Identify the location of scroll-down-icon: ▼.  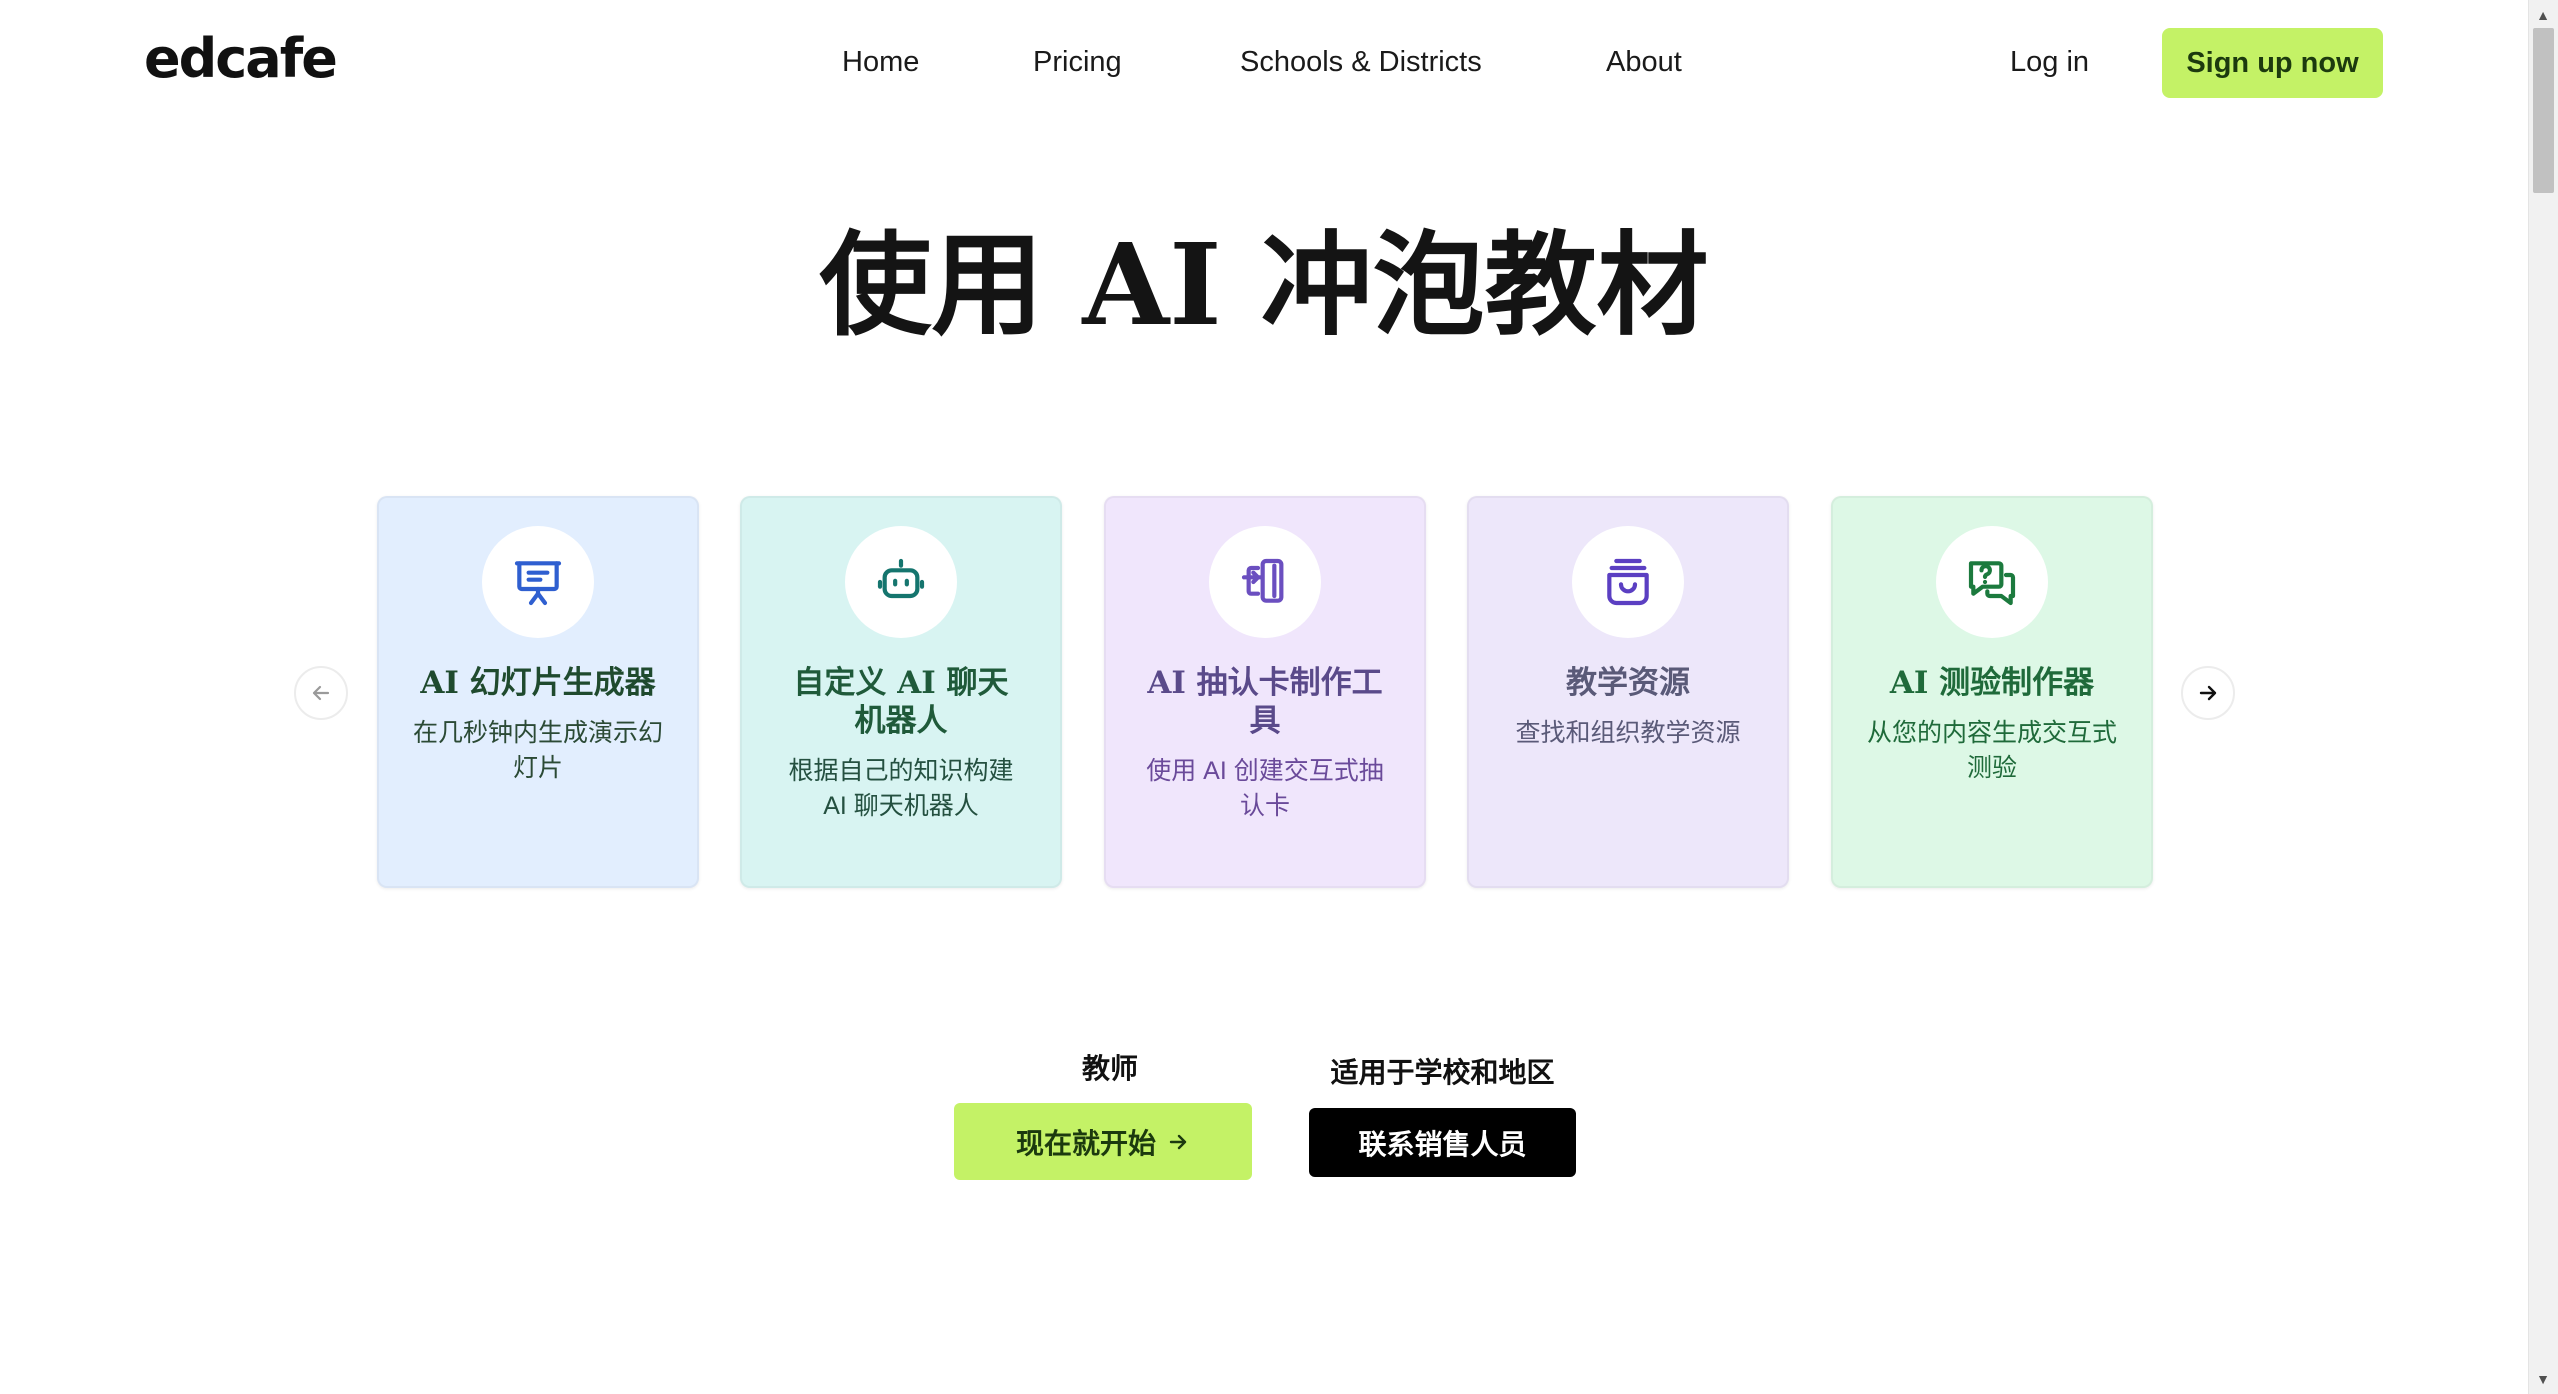
(2543, 1379).